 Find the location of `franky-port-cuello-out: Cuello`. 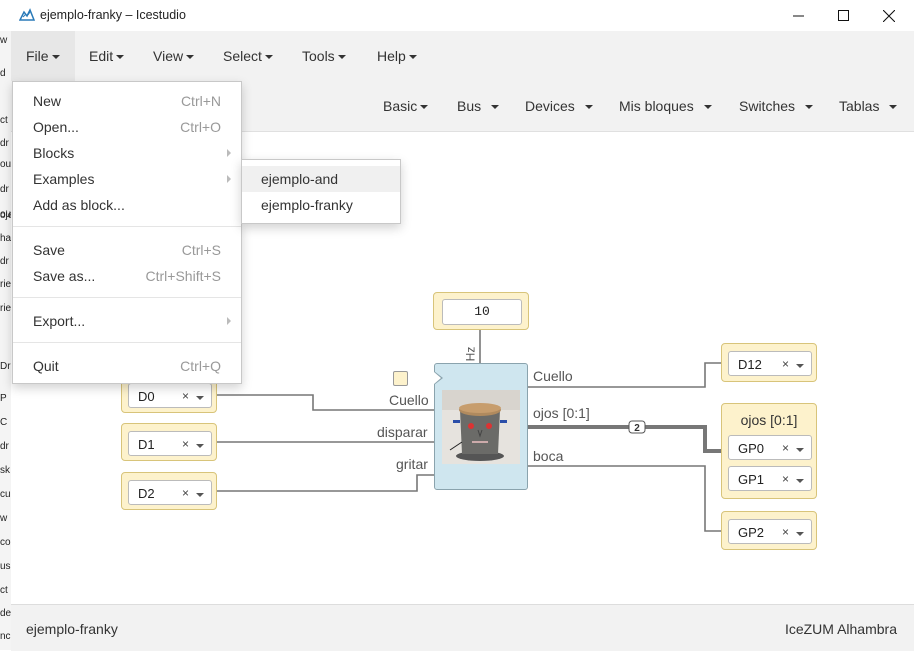

franky-port-cuello-out: Cuello is located at coordinates (553, 376).